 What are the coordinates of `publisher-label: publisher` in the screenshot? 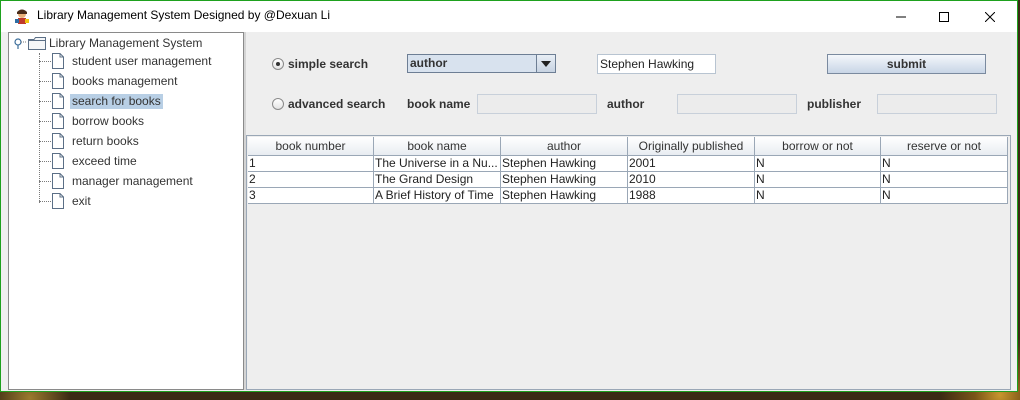 It's located at (834, 104).